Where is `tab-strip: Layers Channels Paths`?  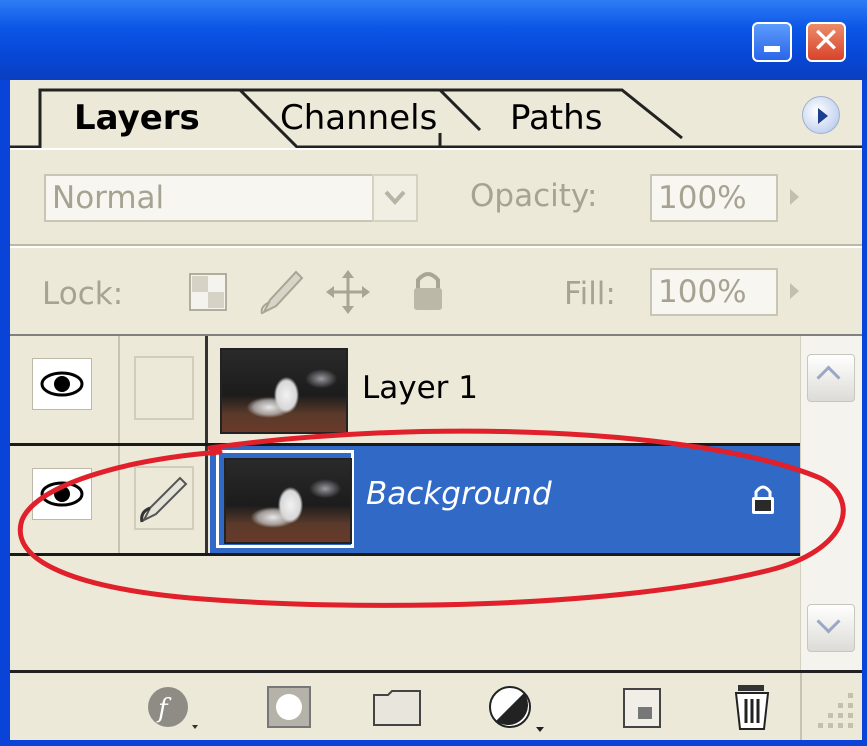 tab-strip: Layers Channels Paths is located at coordinates (436, 114).